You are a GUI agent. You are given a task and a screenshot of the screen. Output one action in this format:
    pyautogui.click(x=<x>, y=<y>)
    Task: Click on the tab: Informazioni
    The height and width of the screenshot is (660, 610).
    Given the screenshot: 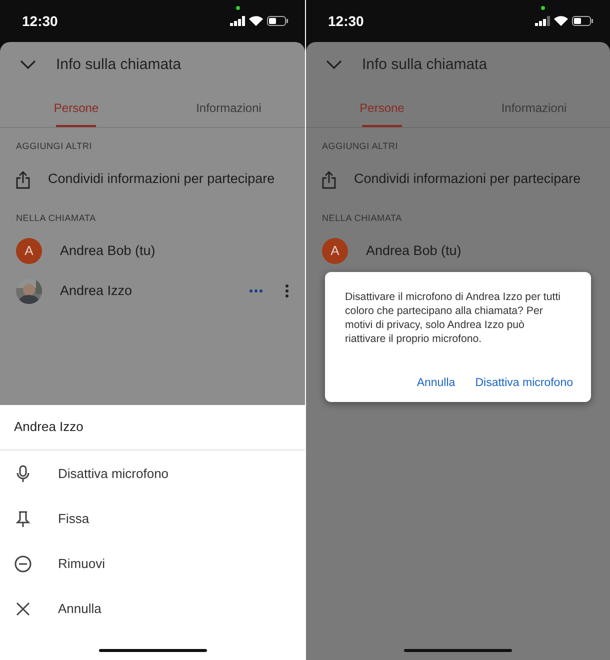 What is the action you would take?
    pyautogui.click(x=228, y=107)
    